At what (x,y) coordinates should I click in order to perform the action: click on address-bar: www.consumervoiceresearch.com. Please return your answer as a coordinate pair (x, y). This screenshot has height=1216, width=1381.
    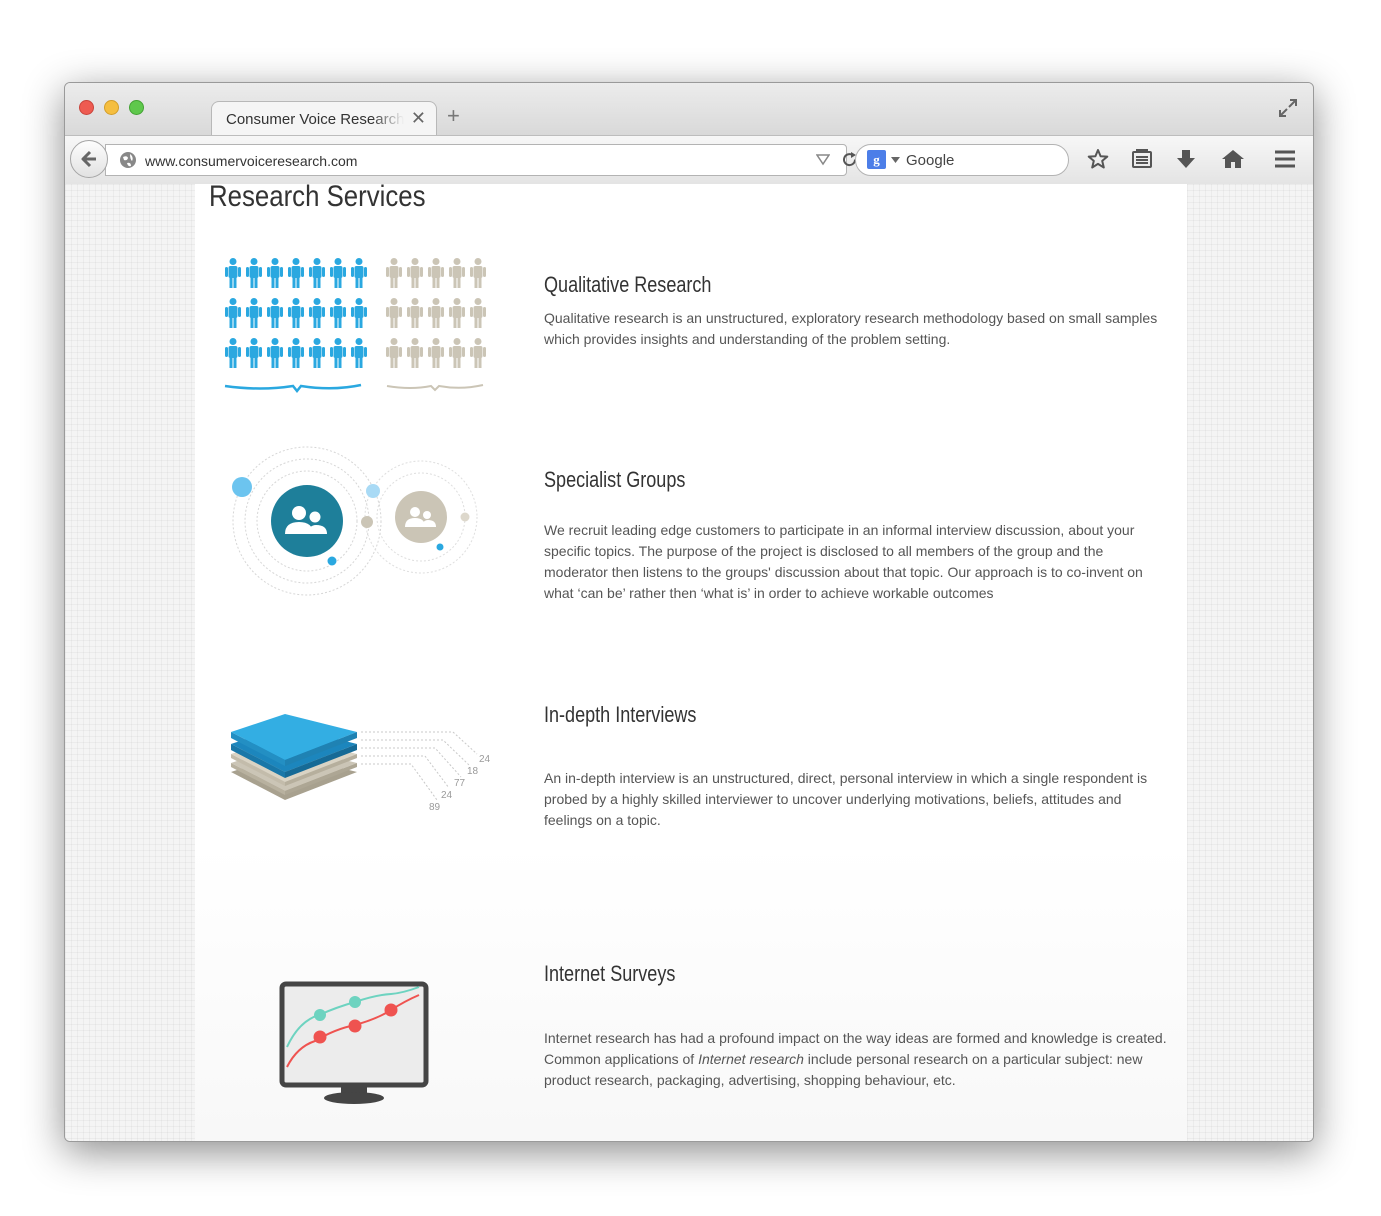
    Looking at the image, I should click on (481, 160).